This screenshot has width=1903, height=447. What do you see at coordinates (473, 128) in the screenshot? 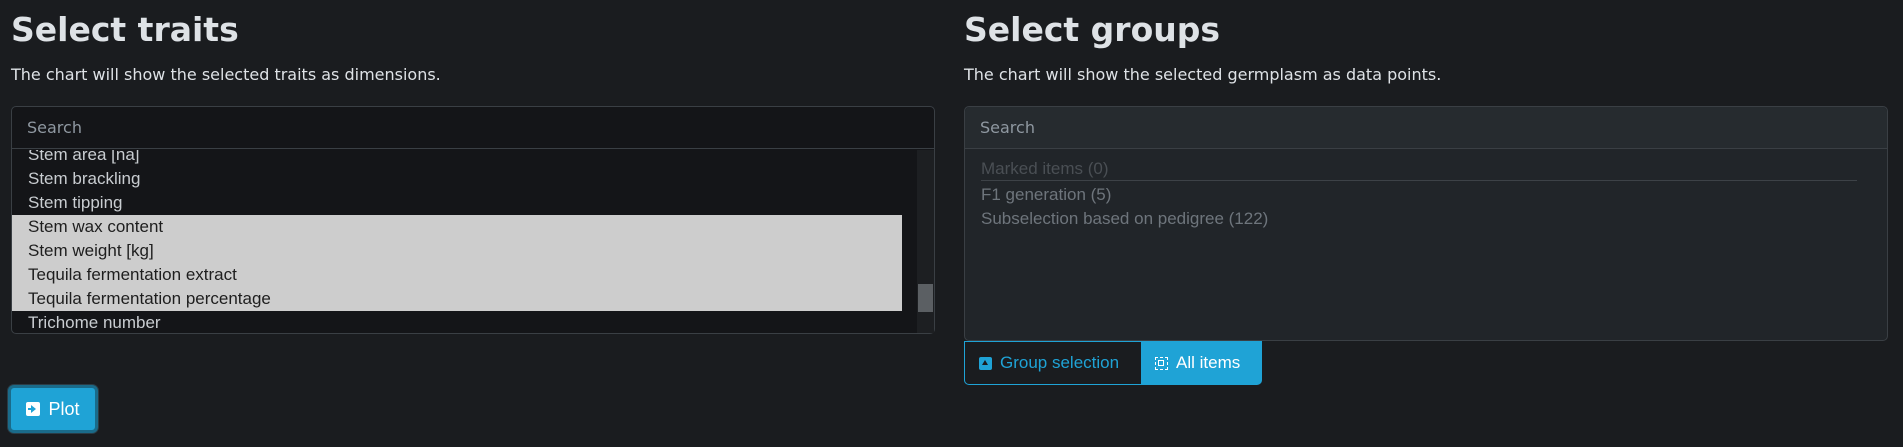
I see `traits-search-input` at bounding box center [473, 128].